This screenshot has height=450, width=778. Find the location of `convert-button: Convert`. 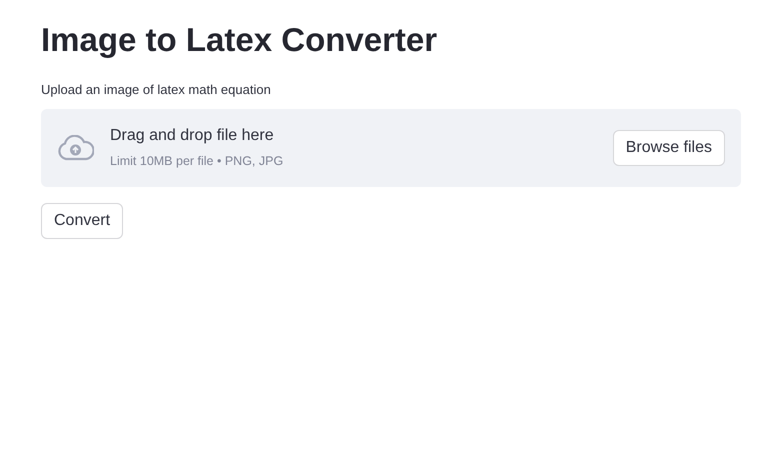

convert-button: Convert is located at coordinates (82, 220).